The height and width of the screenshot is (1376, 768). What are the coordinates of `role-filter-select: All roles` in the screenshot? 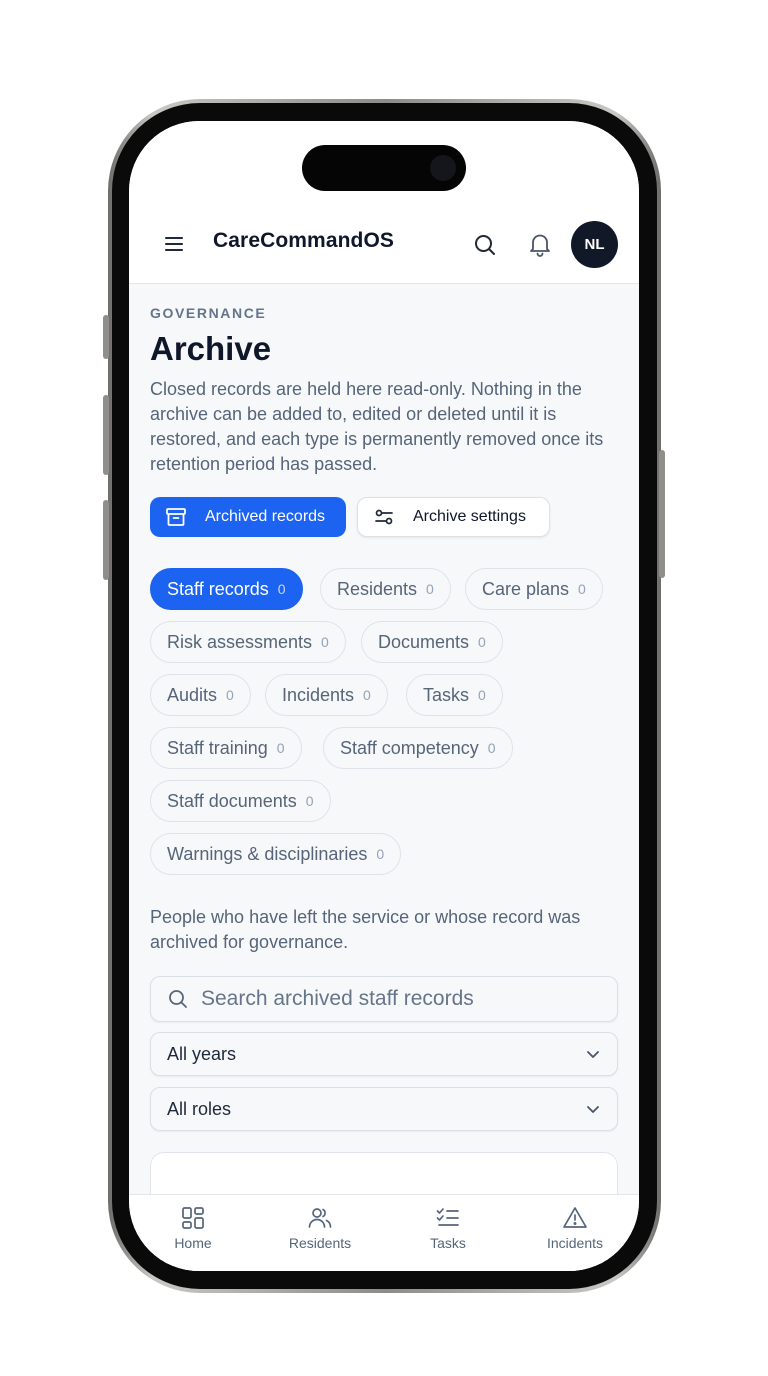 It's located at (384, 1109).